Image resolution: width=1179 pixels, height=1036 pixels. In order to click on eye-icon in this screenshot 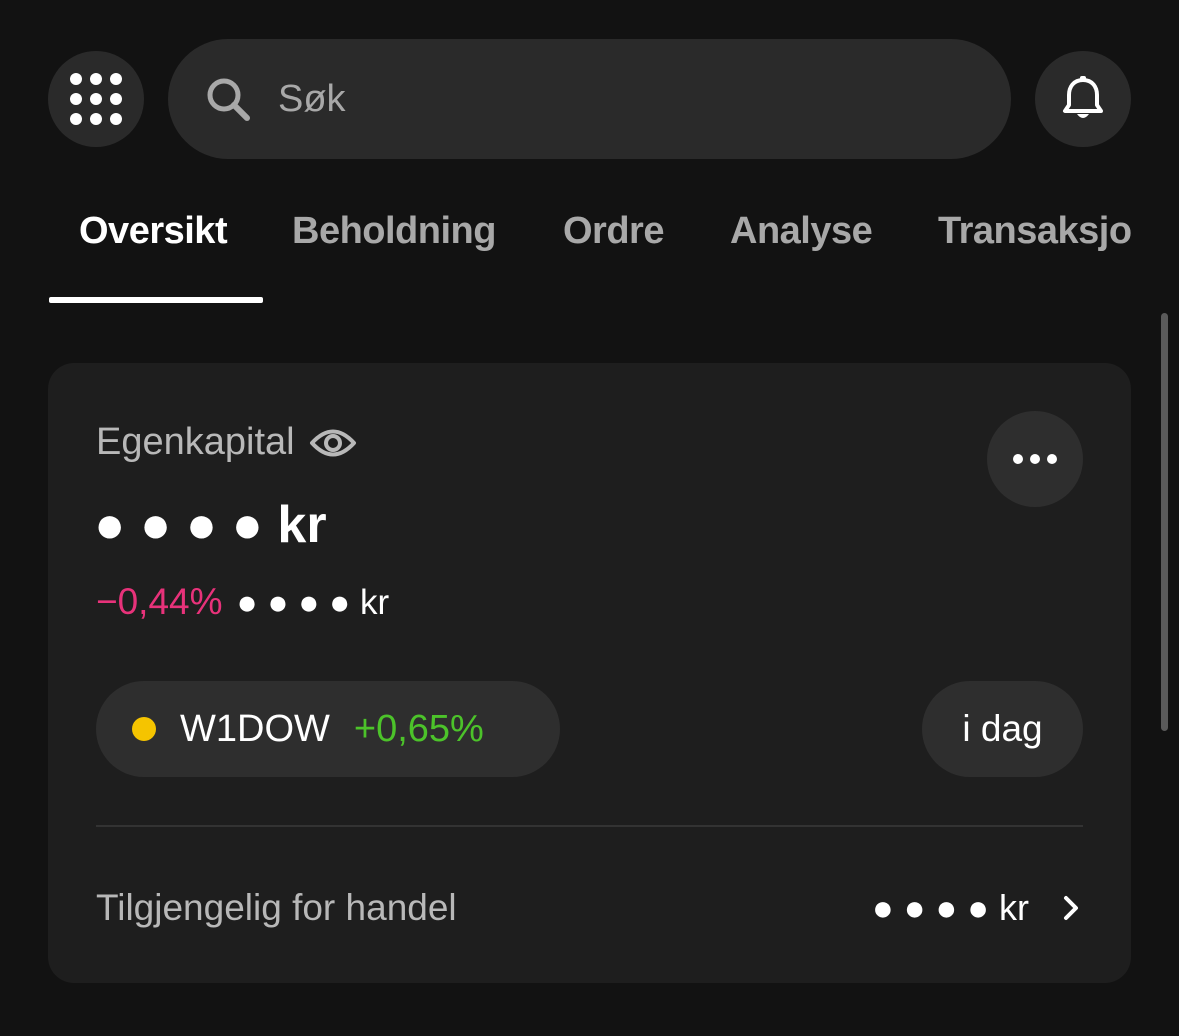, I will do `click(333, 443)`.